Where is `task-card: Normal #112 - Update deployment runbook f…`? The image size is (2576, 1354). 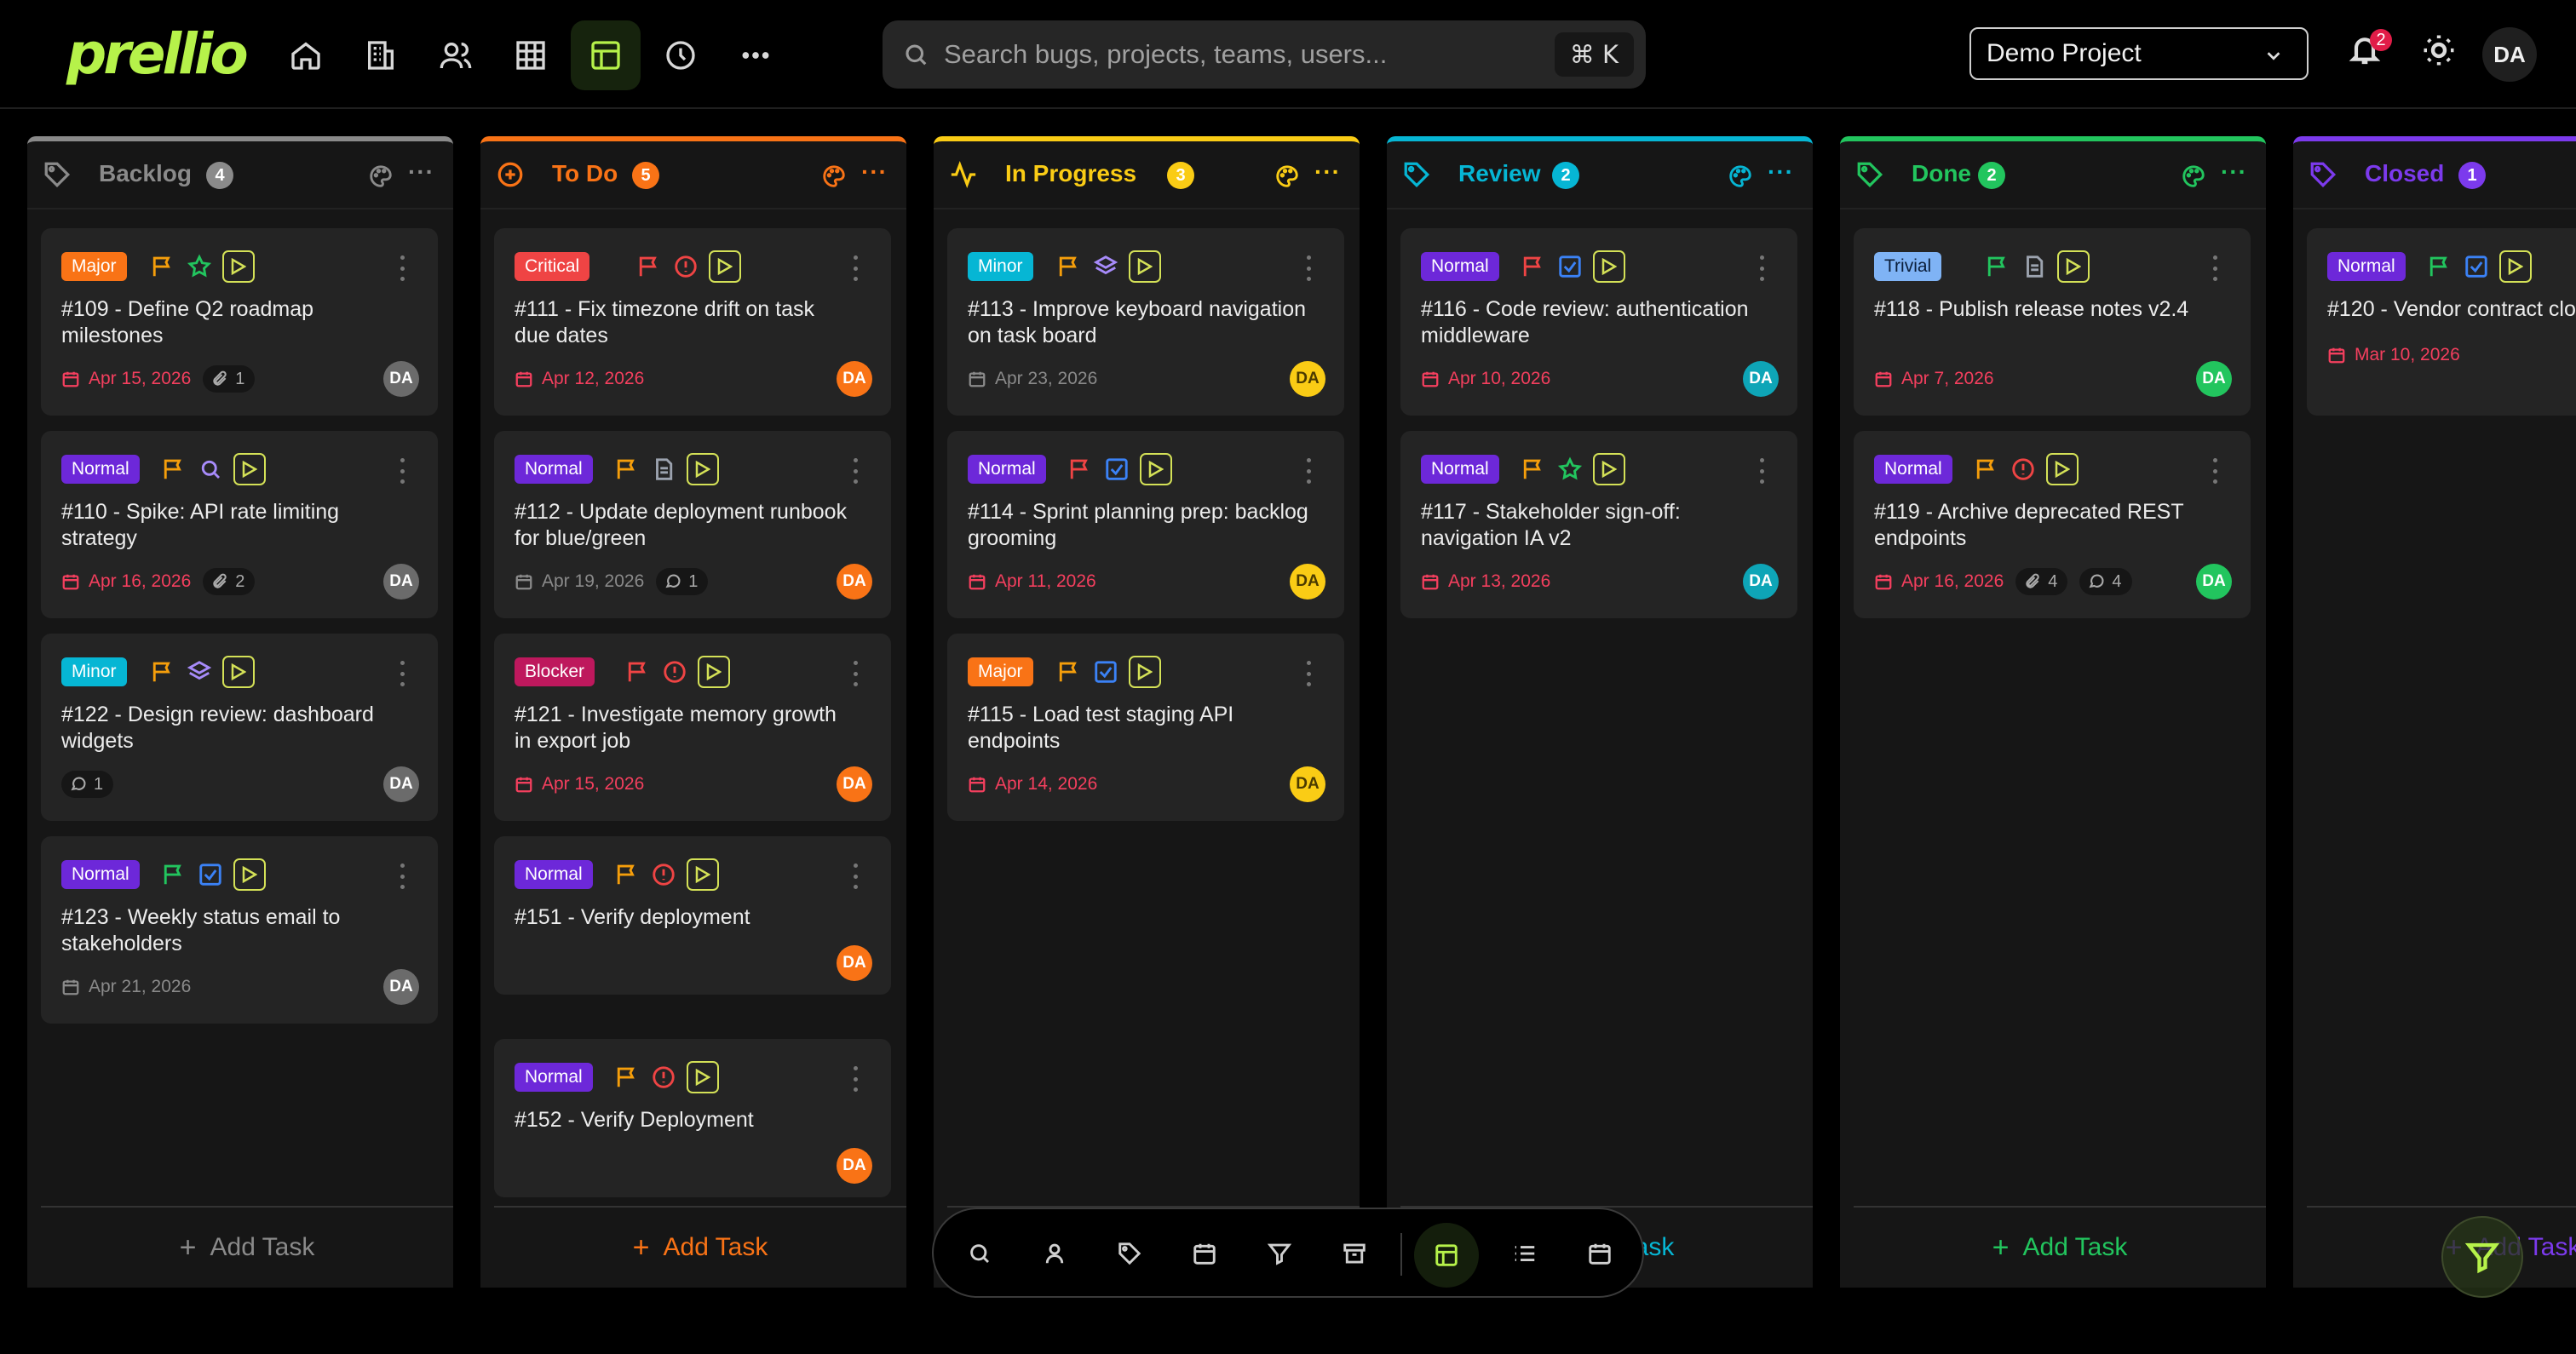
task-card: Normal #112 - Update deployment runbook f… is located at coordinates (693, 524).